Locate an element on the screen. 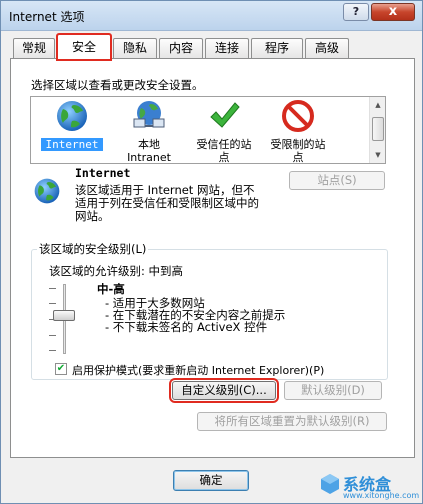 The height and width of the screenshot is (504, 423). tab-programs: 程序 is located at coordinates (277, 48).